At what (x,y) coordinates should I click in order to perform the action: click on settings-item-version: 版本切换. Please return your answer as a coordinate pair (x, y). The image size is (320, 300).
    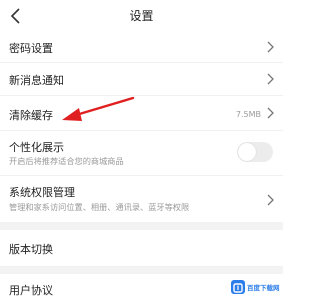
    Looking at the image, I should click on (141, 248).